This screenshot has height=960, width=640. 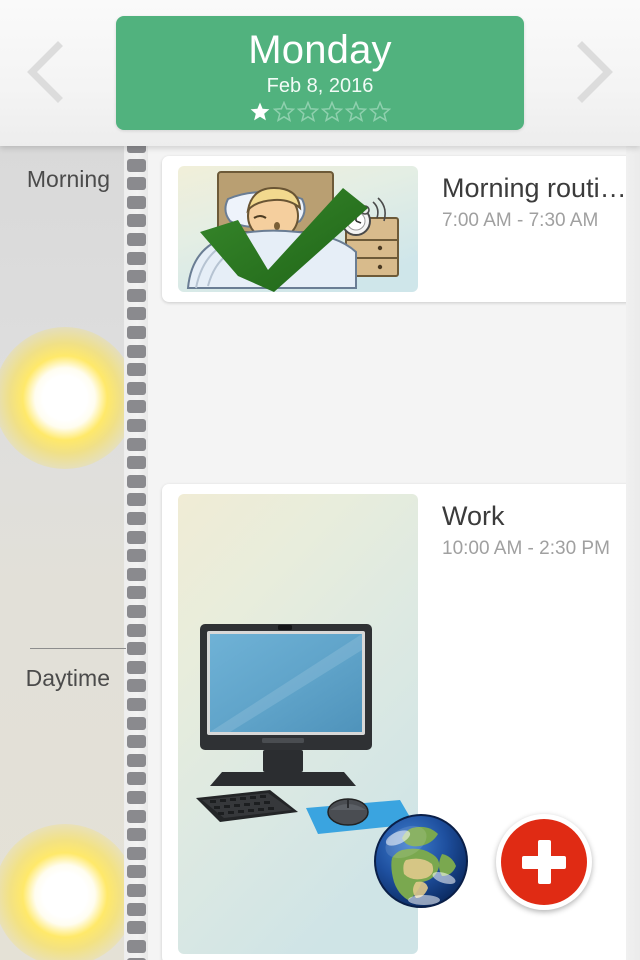 What do you see at coordinates (320, 86) in the screenshot?
I see `day-date: Feb 8, 2016` at bounding box center [320, 86].